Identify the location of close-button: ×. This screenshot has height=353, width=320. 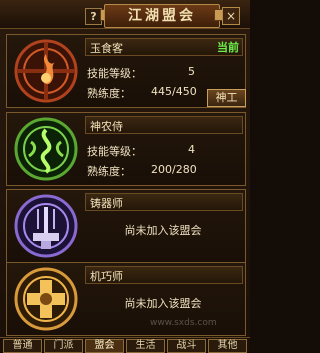
(231, 16).